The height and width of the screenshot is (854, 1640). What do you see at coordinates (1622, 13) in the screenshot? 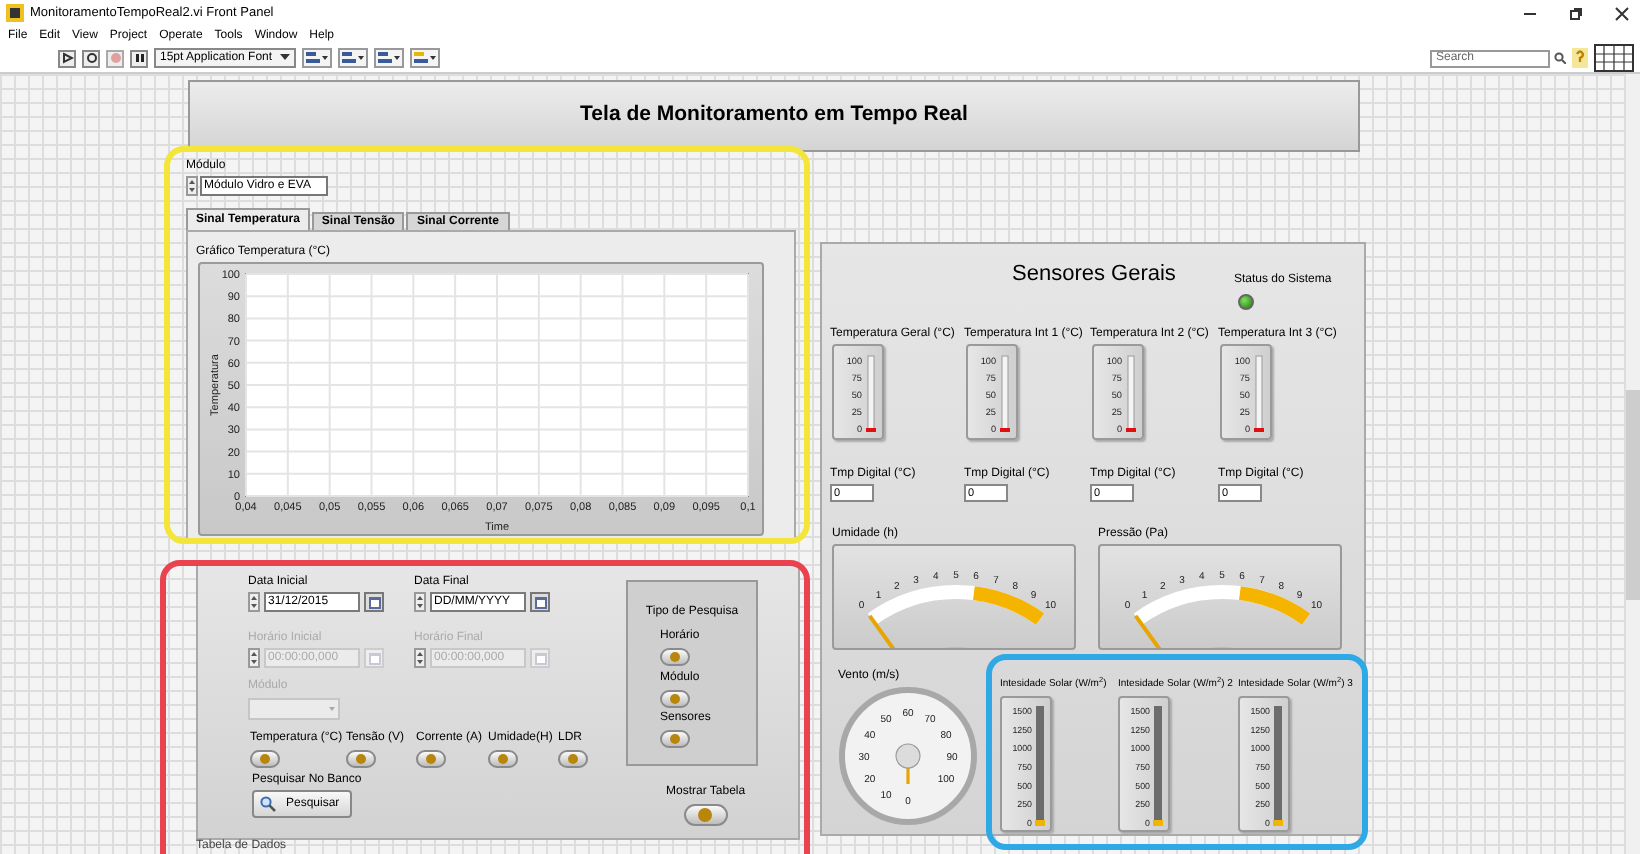
I see `close-icon` at bounding box center [1622, 13].